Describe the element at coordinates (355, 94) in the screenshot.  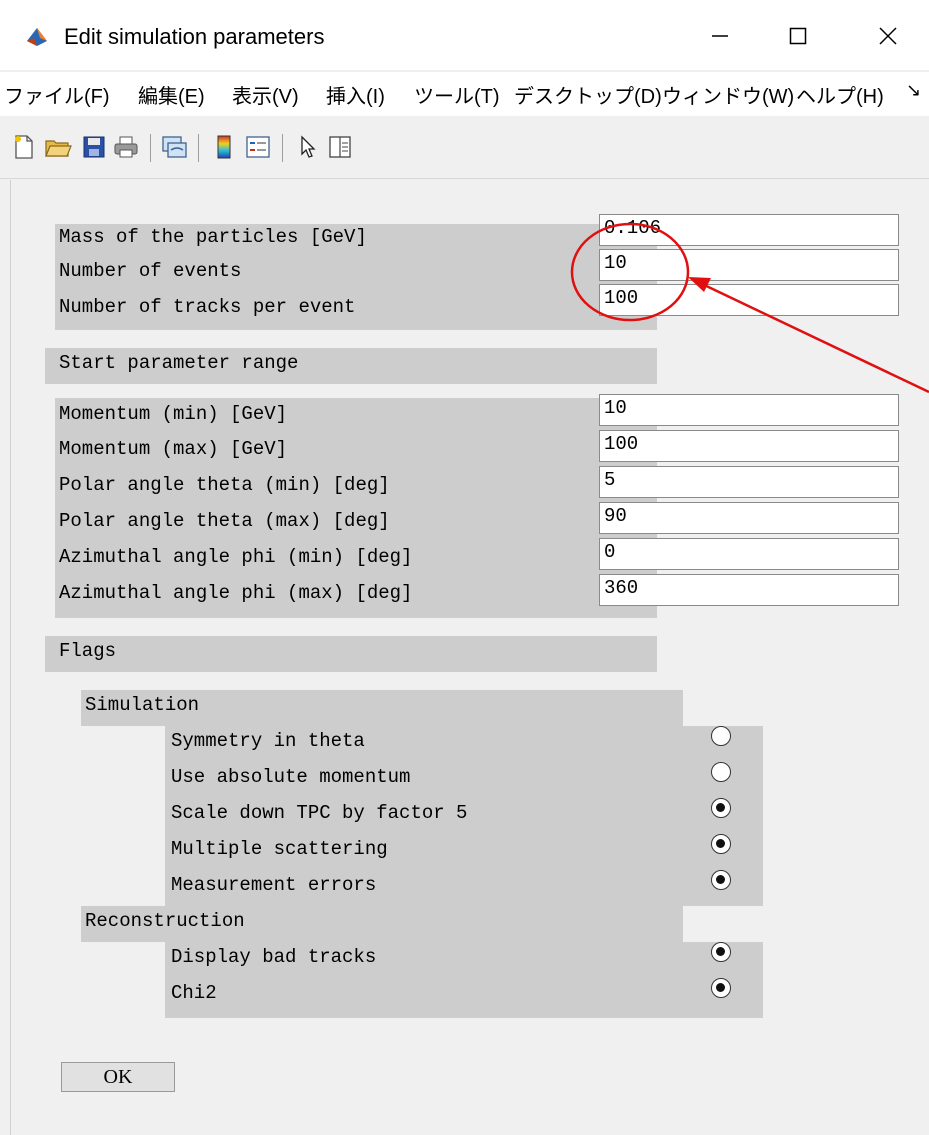
I see `menu-insert: 挿入(I)` at that location.